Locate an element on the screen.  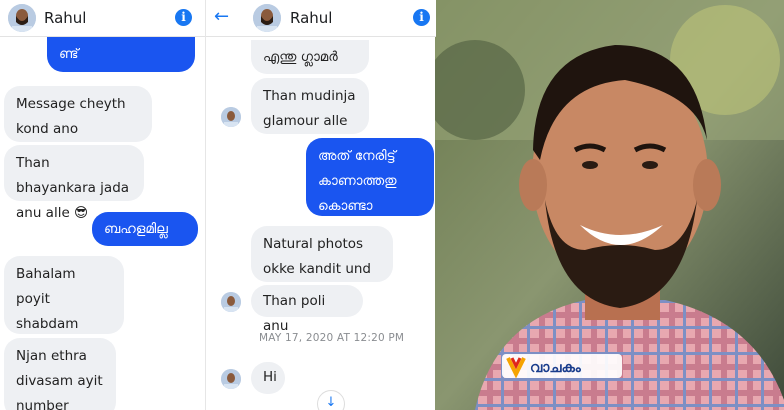
message-outgoing: ബഹളമില്ല is located at coordinates (145, 229).